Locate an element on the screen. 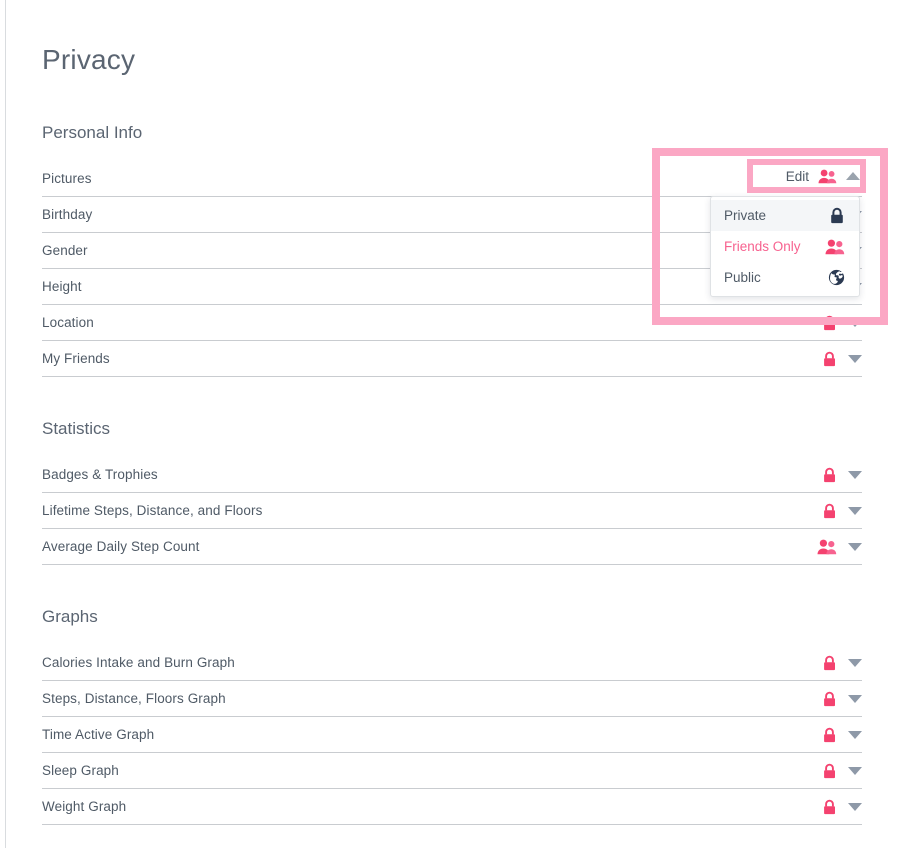 The width and height of the screenshot is (900, 848). section-title: Statistics is located at coordinates (76, 428).